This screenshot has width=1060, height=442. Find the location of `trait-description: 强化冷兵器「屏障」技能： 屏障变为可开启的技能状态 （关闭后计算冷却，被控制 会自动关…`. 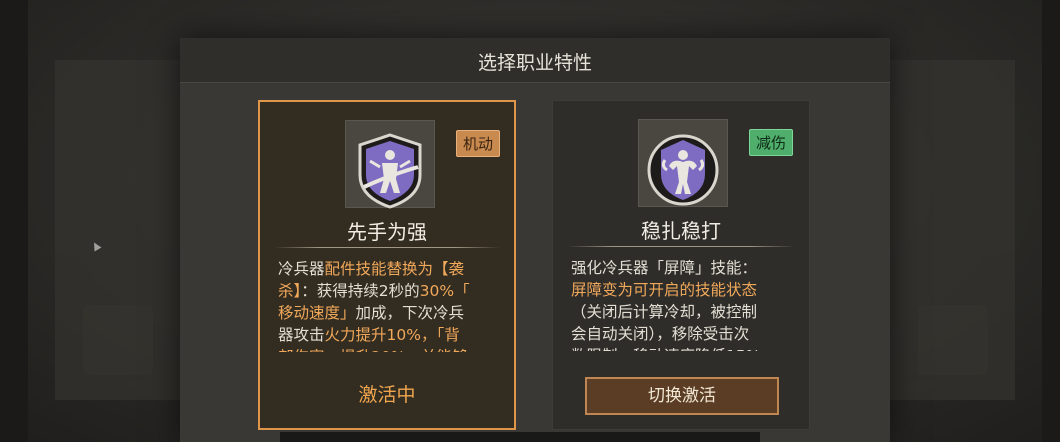

trait-description: 强化冷兵器「屏障」技能： 屏障变为可开启的技能状态 （关闭后计算冷却，被控制 会自动关… is located at coordinates (682, 304).